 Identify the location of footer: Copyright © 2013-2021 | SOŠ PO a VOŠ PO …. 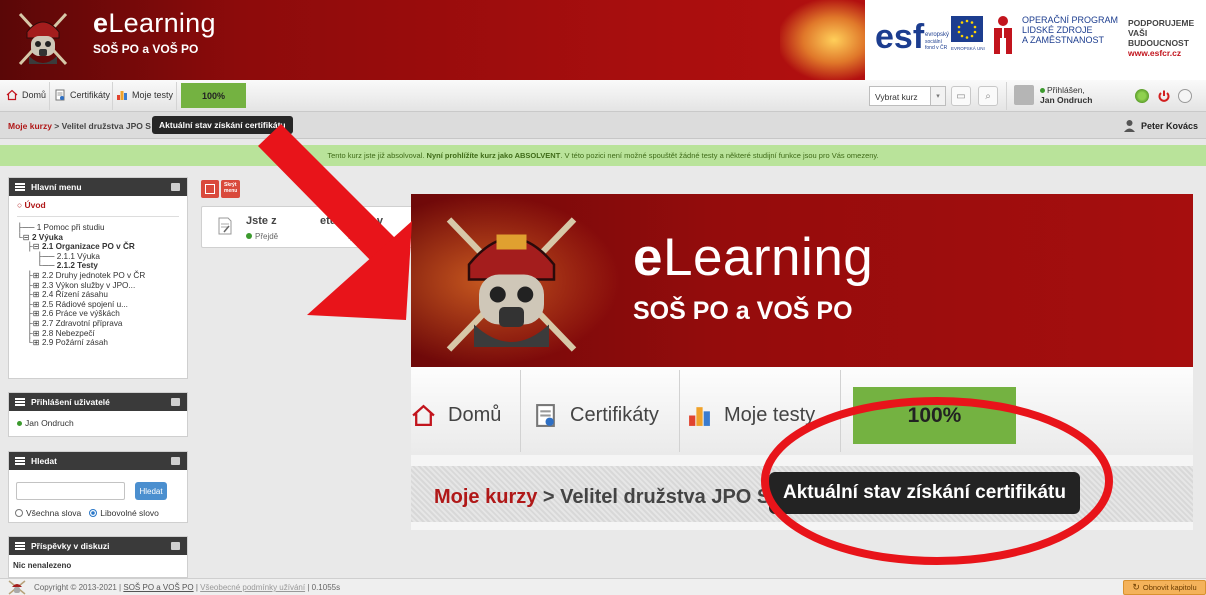
(603, 586).